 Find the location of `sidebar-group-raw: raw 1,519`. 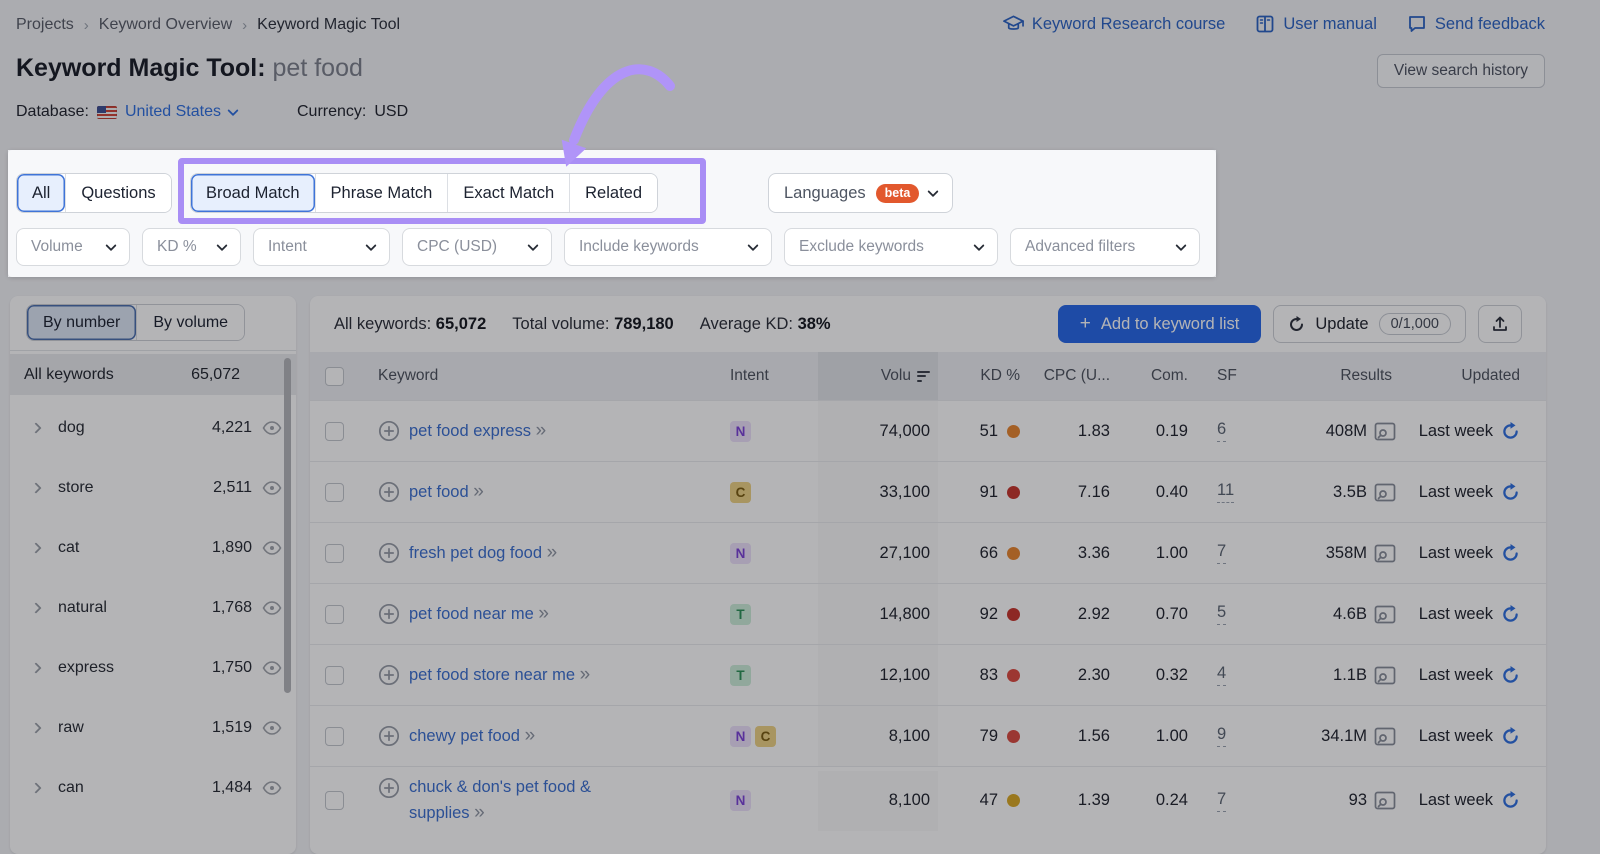

sidebar-group-raw: raw 1,519 is located at coordinates (153, 728).